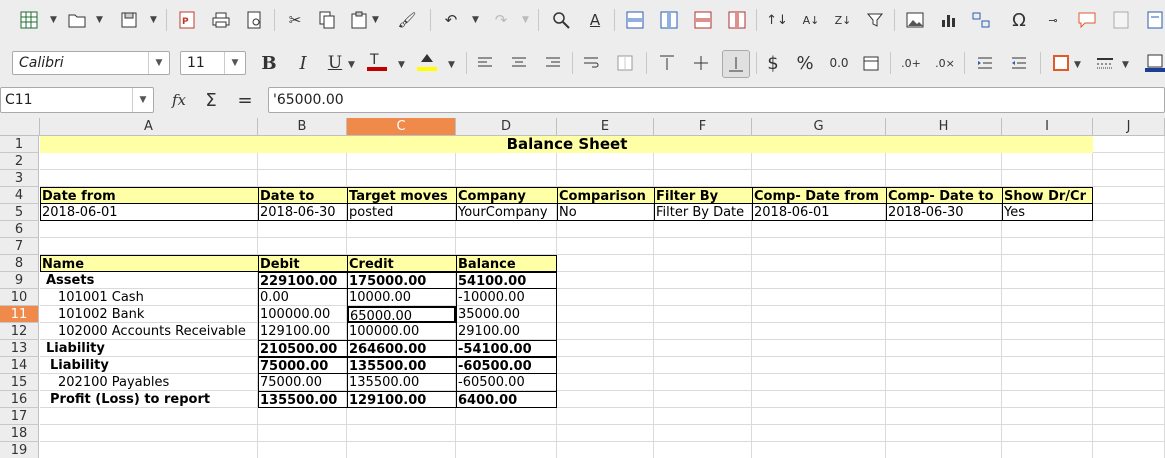  What do you see at coordinates (605, 195) in the screenshot?
I see `filter-header: Comparison` at bounding box center [605, 195].